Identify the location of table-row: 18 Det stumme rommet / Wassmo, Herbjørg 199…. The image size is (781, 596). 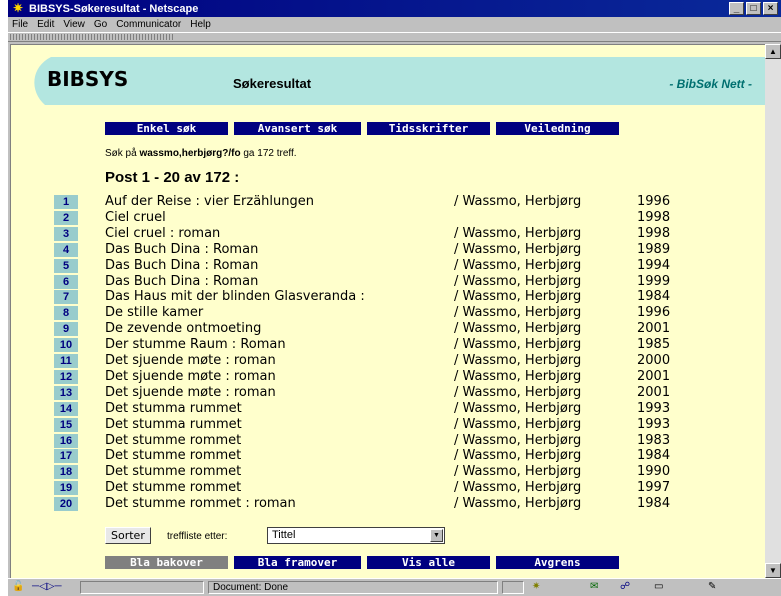
(388, 472).